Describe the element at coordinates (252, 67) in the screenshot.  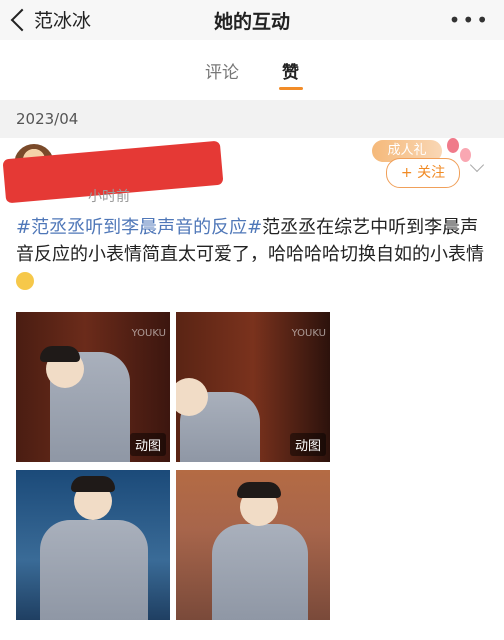
I see `tab-bar: 评论 赞` at that location.